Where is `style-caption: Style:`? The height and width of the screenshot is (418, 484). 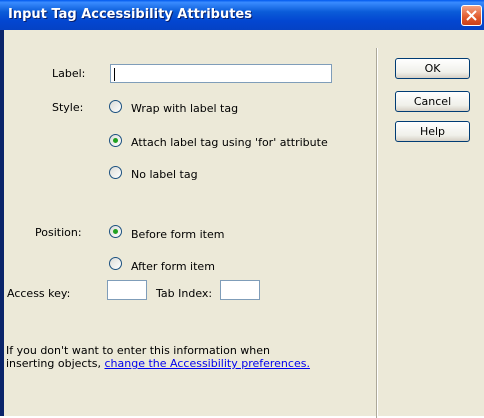 style-caption: Style: is located at coordinates (68, 107).